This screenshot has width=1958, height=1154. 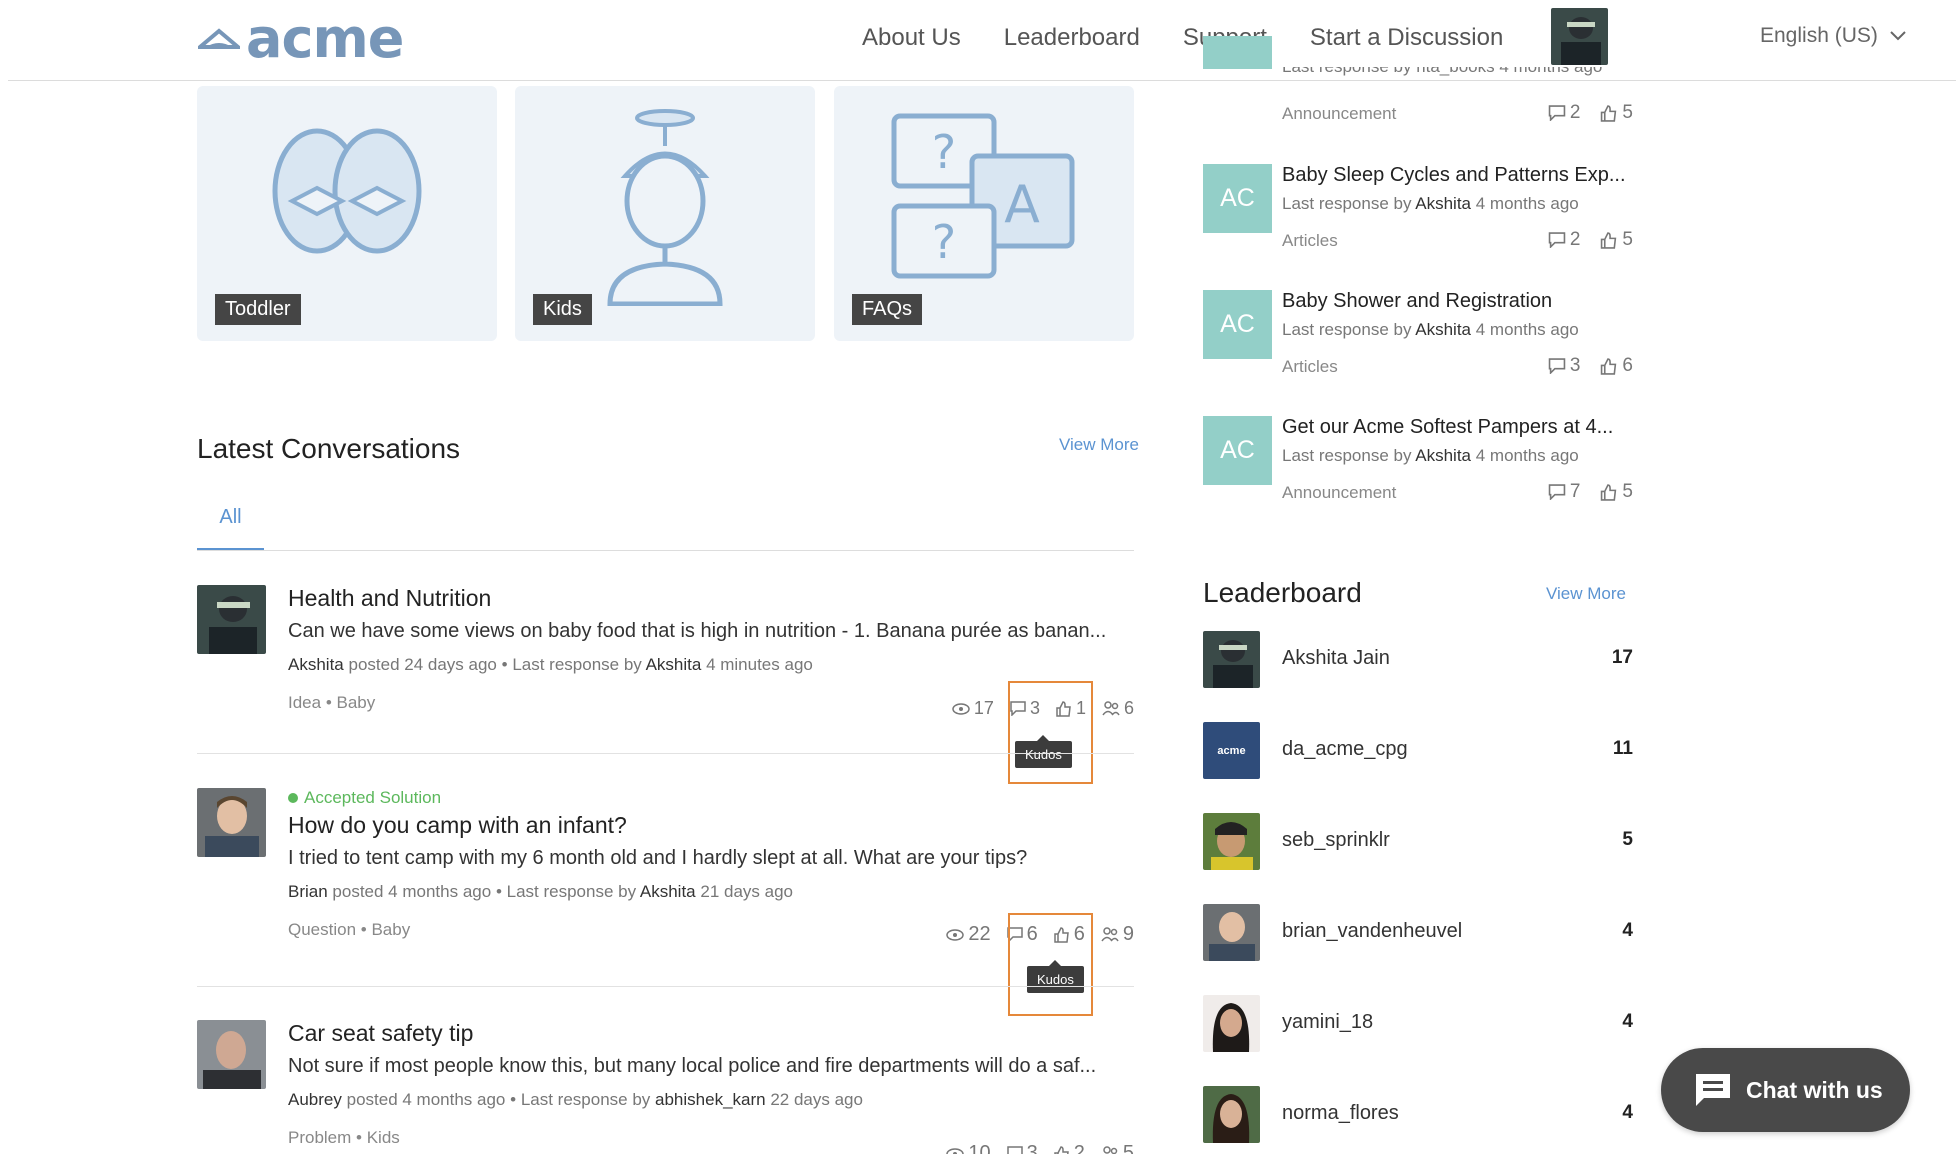 I want to click on kudos-stat: 2, so click(x=1069, y=1148).